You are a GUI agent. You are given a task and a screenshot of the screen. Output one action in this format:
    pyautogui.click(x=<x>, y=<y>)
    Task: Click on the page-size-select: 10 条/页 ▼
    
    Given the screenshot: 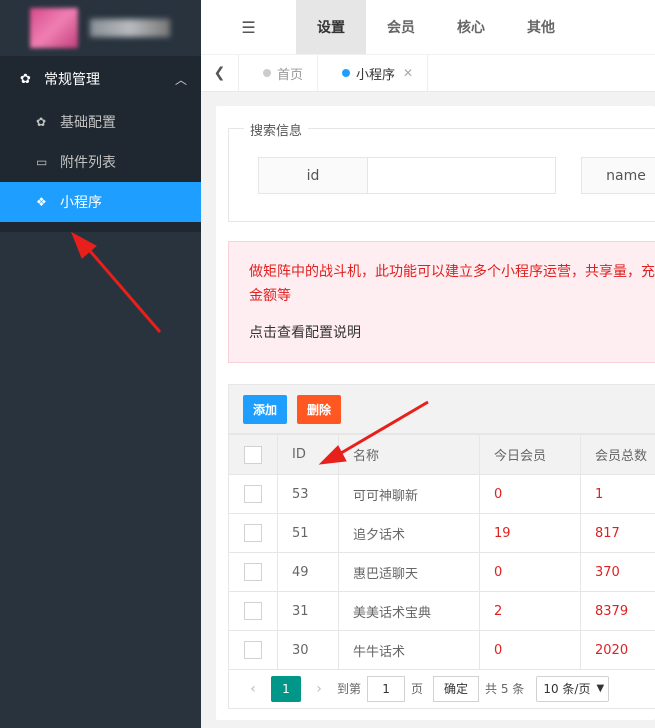 What is the action you would take?
    pyautogui.click(x=573, y=688)
    